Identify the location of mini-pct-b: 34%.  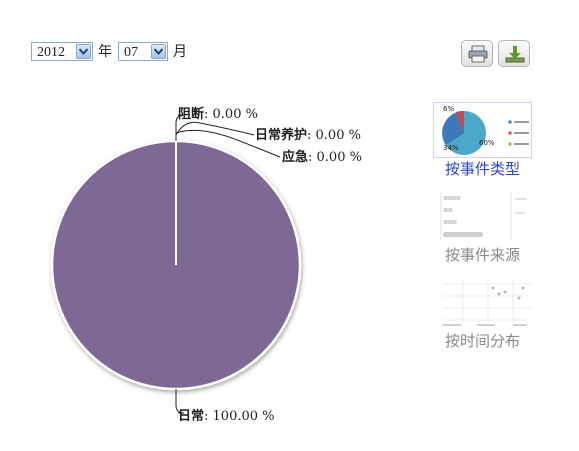
(451, 148).